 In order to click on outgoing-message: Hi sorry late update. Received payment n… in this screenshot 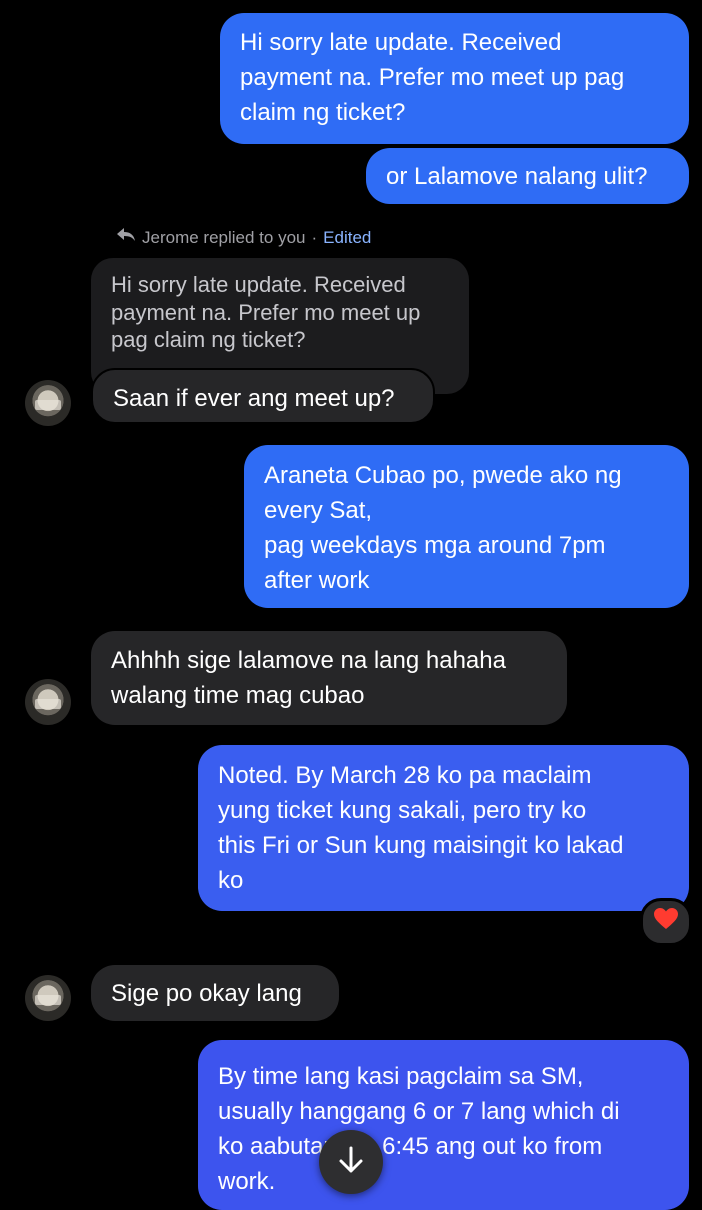, I will do `click(454, 78)`.